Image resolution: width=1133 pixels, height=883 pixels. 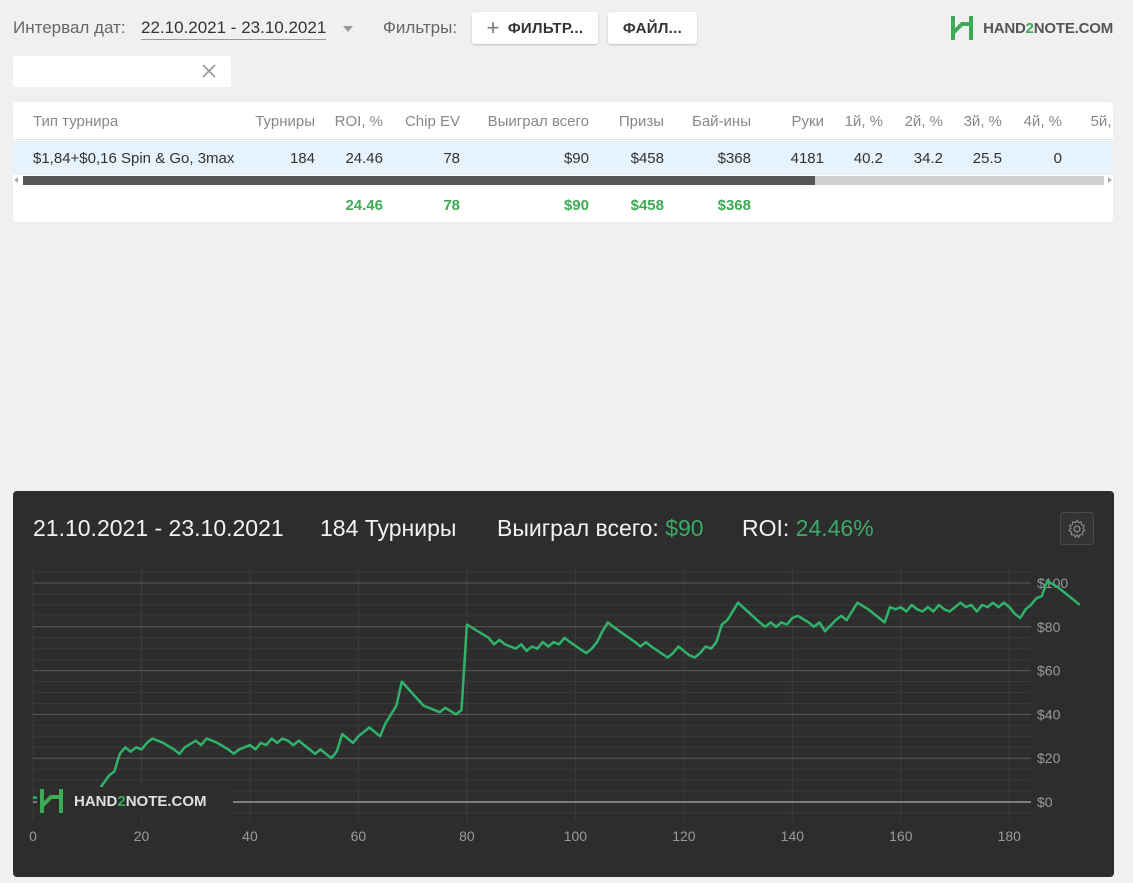 What do you see at coordinates (348, 29) in the screenshot?
I see `chevron-down-icon` at bounding box center [348, 29].